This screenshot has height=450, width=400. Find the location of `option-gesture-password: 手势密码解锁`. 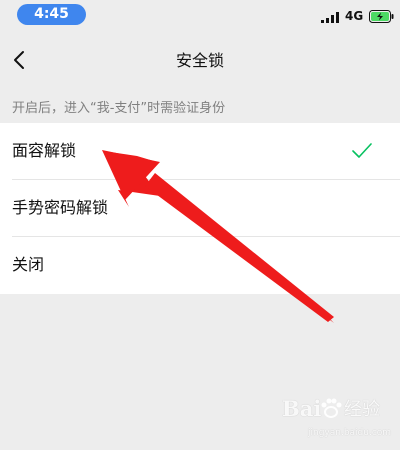

option-gesture-password: 手势密码解锁 is located at coordinates (200, 208).